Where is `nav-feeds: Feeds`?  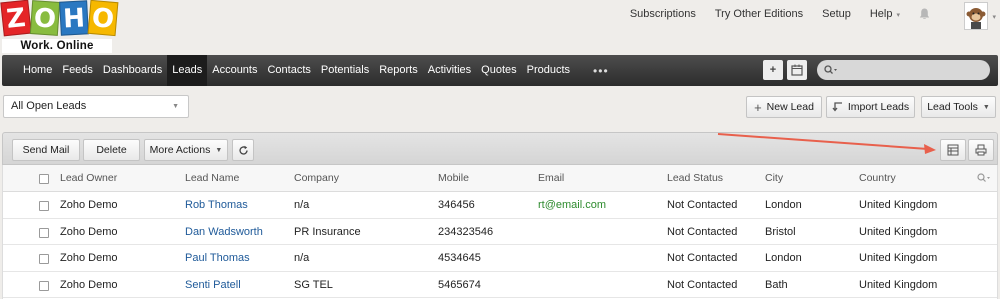
nav-feeds: Feeds is located at coordinates (77, 70).